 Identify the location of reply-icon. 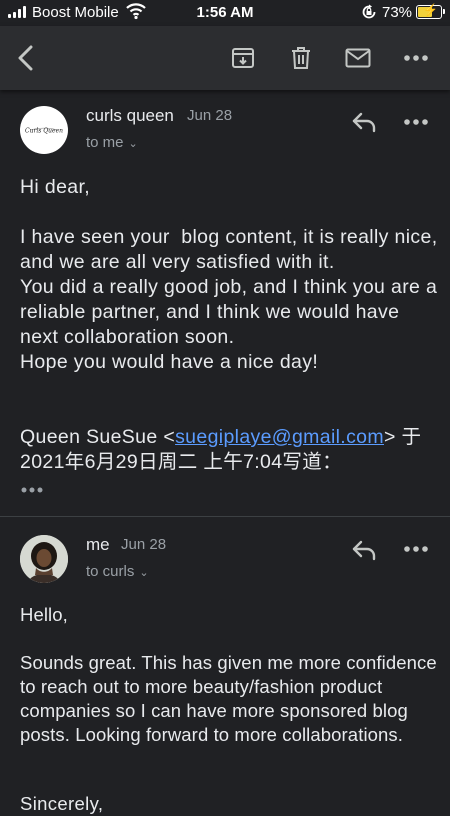
(364, 550).